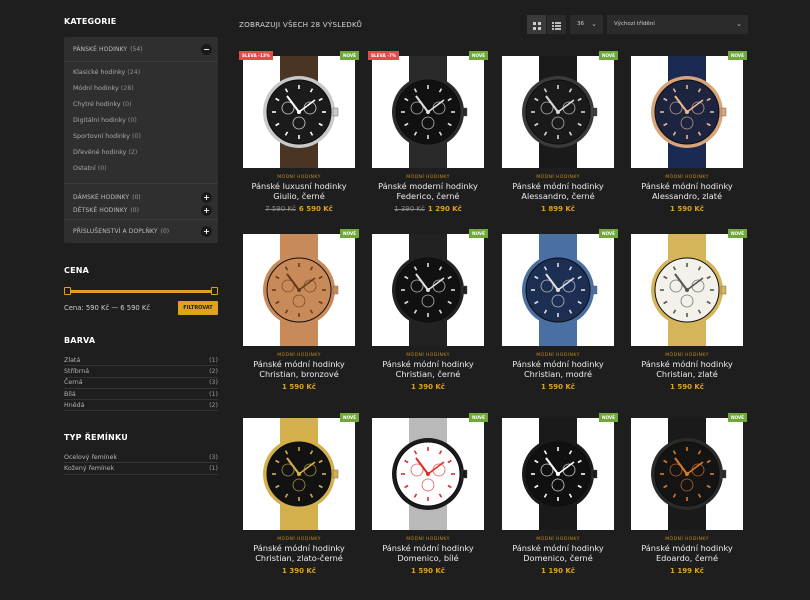 The image size is (810, 600). Describe the element at coordinates (90, 168) in the screenshot. I see `subcategory-other: Ostatní (0)` at that location.